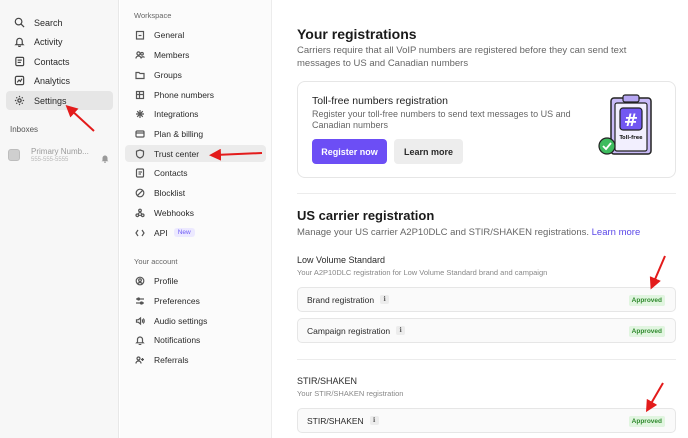 The height and width of the screenshot is (438, 688). I want to click on nav-settings: Settings, so click(59, 100).